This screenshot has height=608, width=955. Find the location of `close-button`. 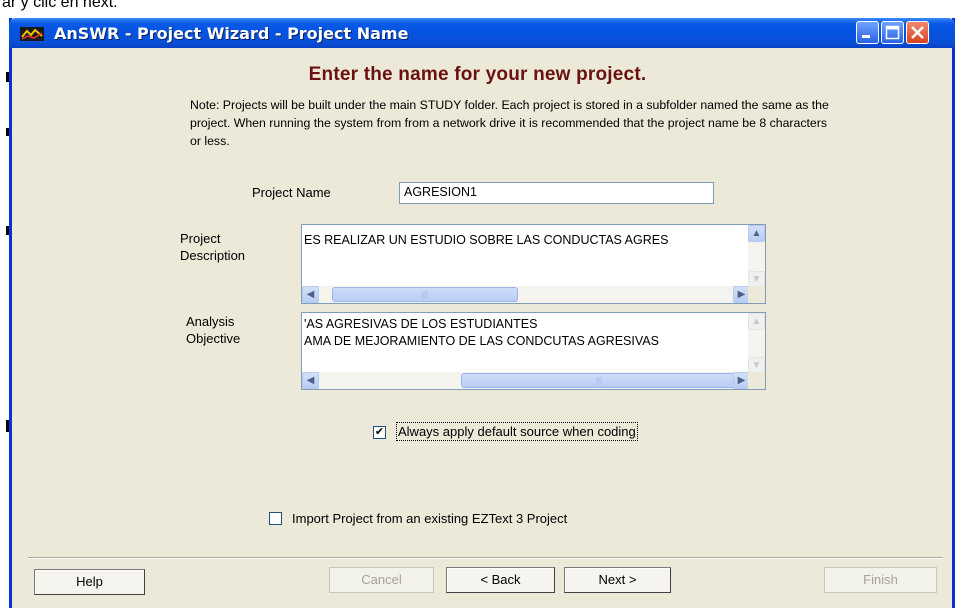

close-button is located at coordinates (917, 32).